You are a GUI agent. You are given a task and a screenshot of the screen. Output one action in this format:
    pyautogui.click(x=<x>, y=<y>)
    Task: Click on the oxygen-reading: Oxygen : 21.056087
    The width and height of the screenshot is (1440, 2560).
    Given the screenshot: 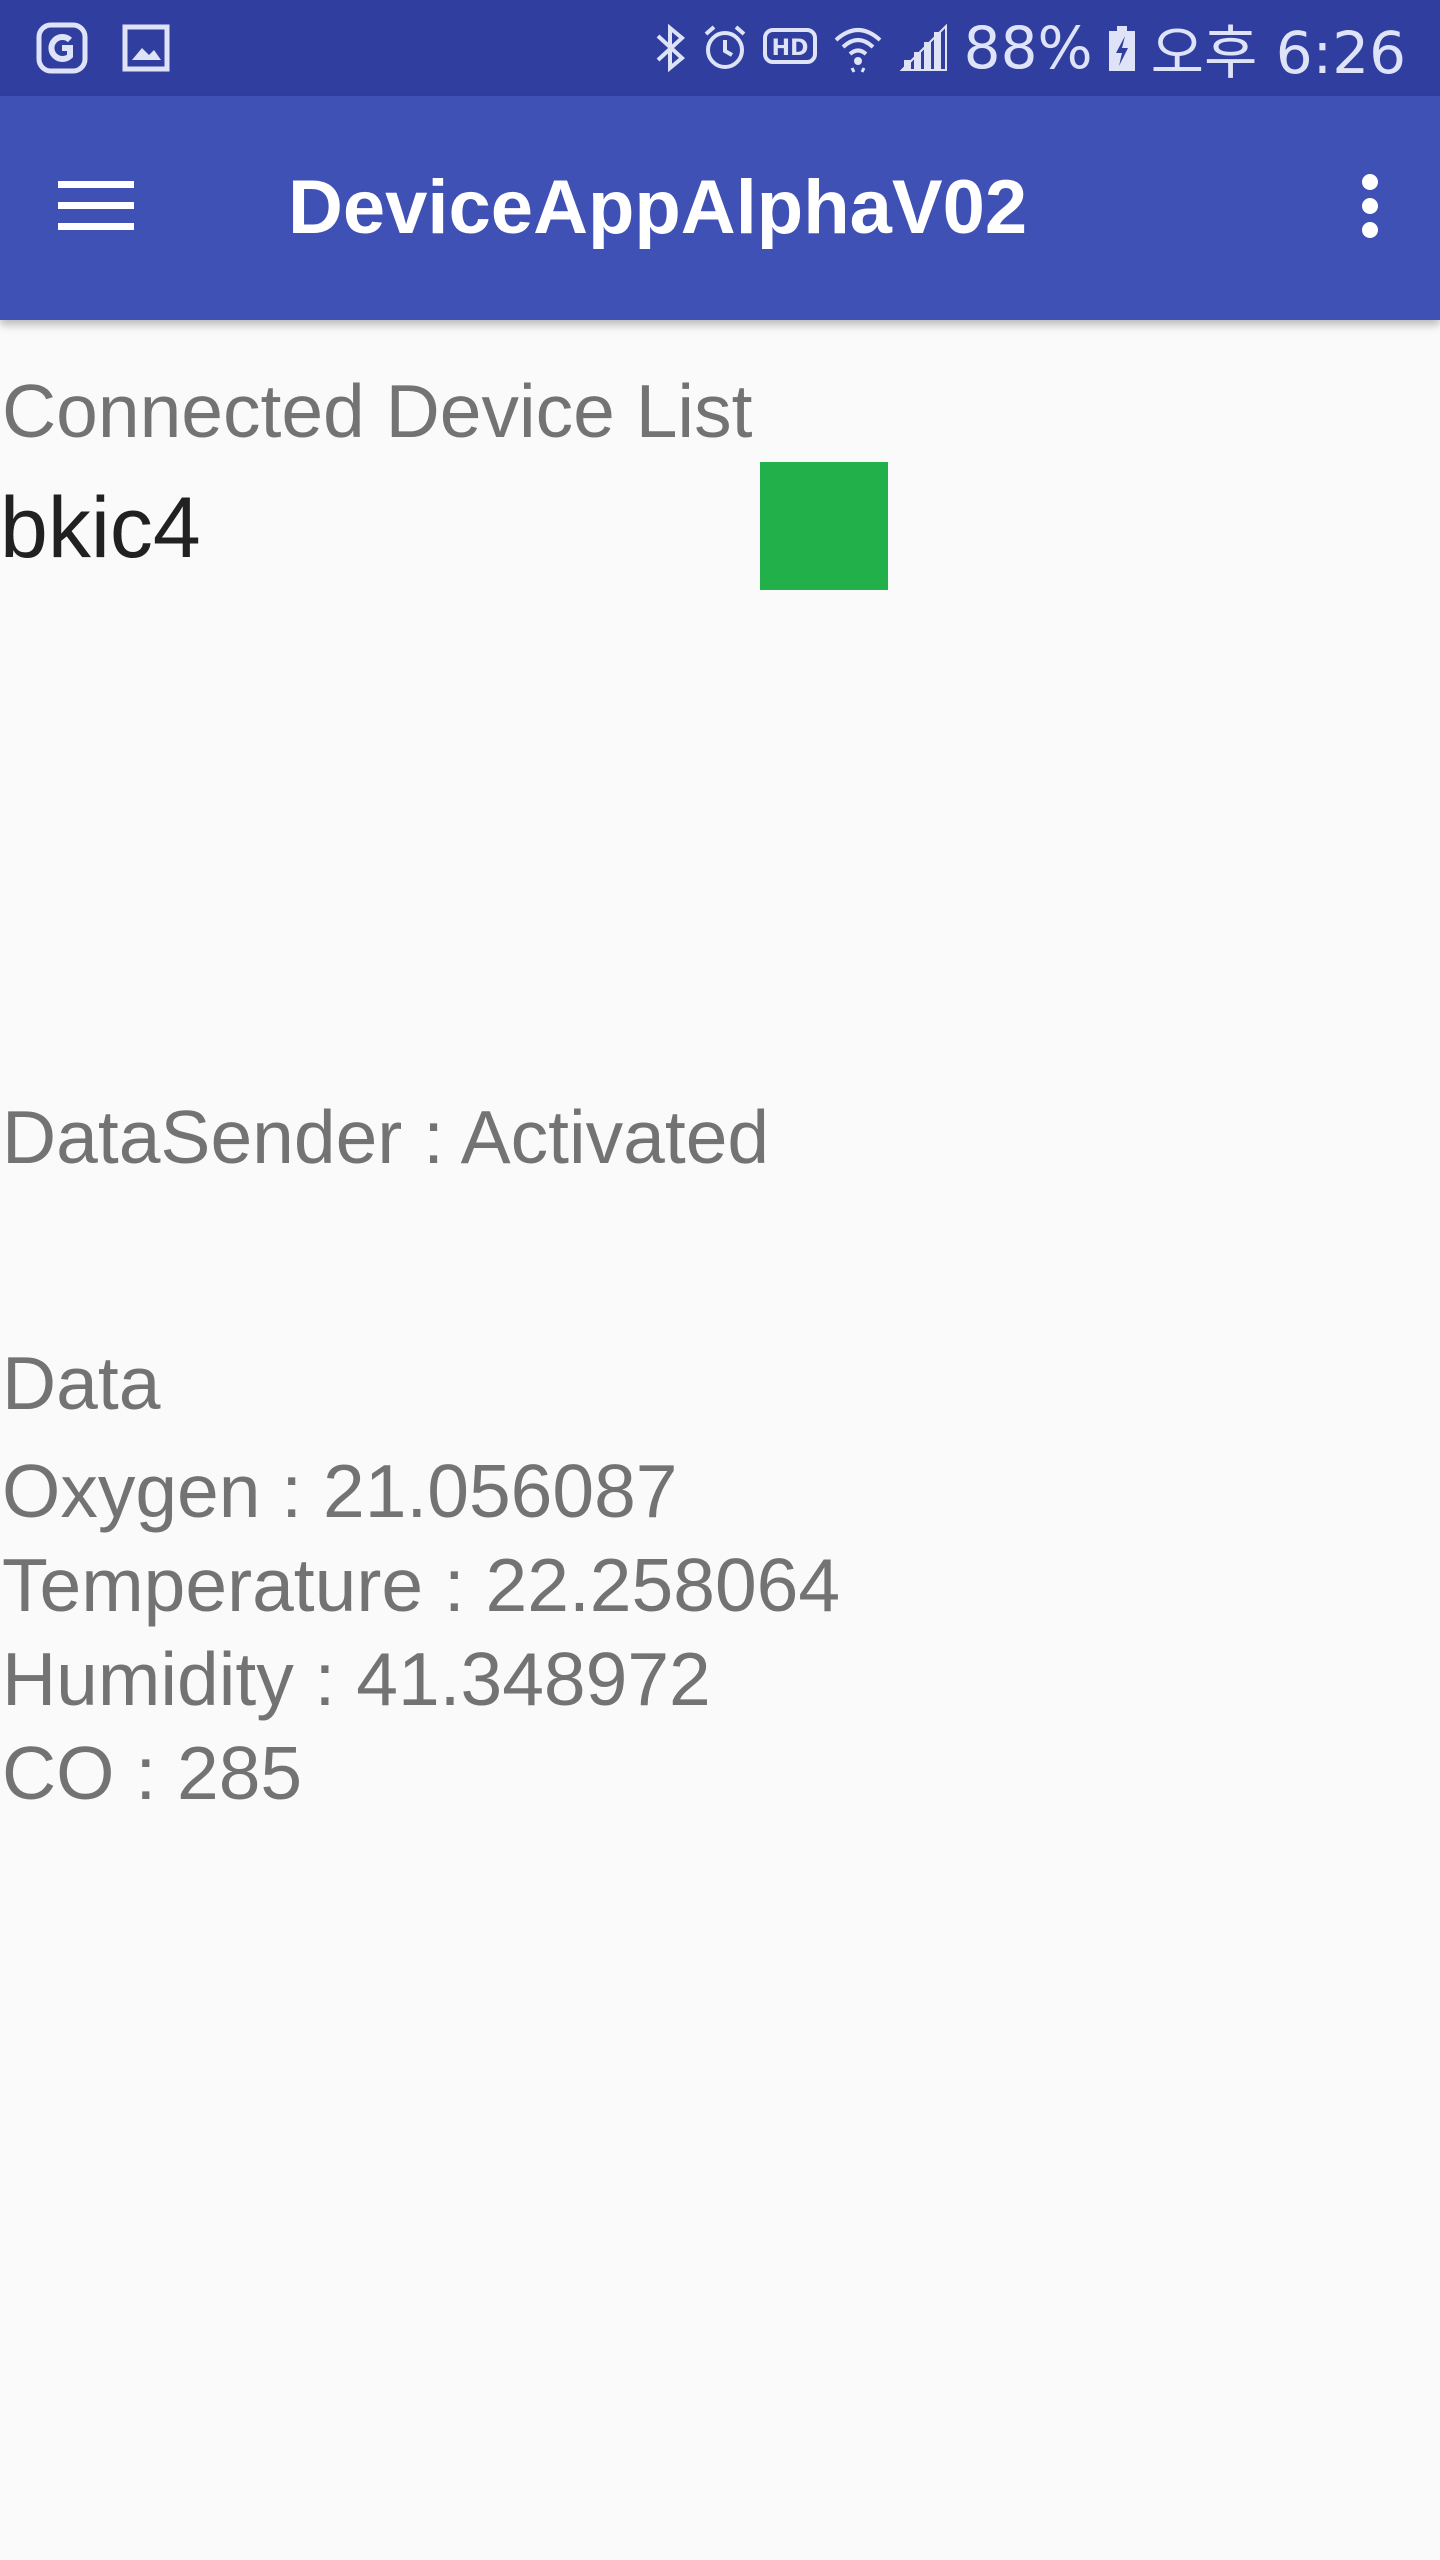 What is the action you would take?
    pyautogui.click(x=340, y=1491)
    